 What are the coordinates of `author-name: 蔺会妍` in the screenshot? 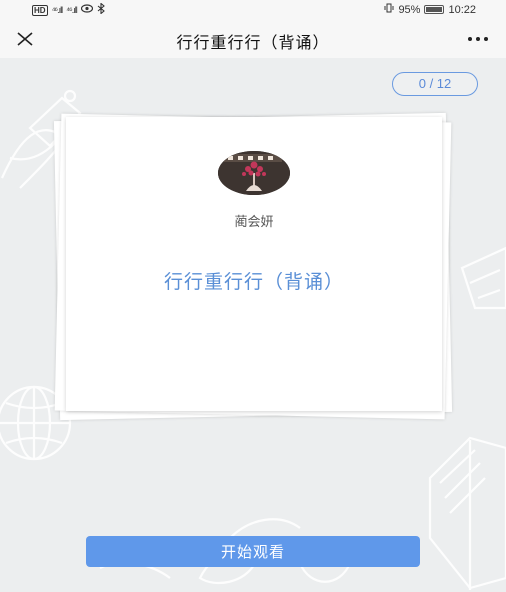 It's located at (254, 222).